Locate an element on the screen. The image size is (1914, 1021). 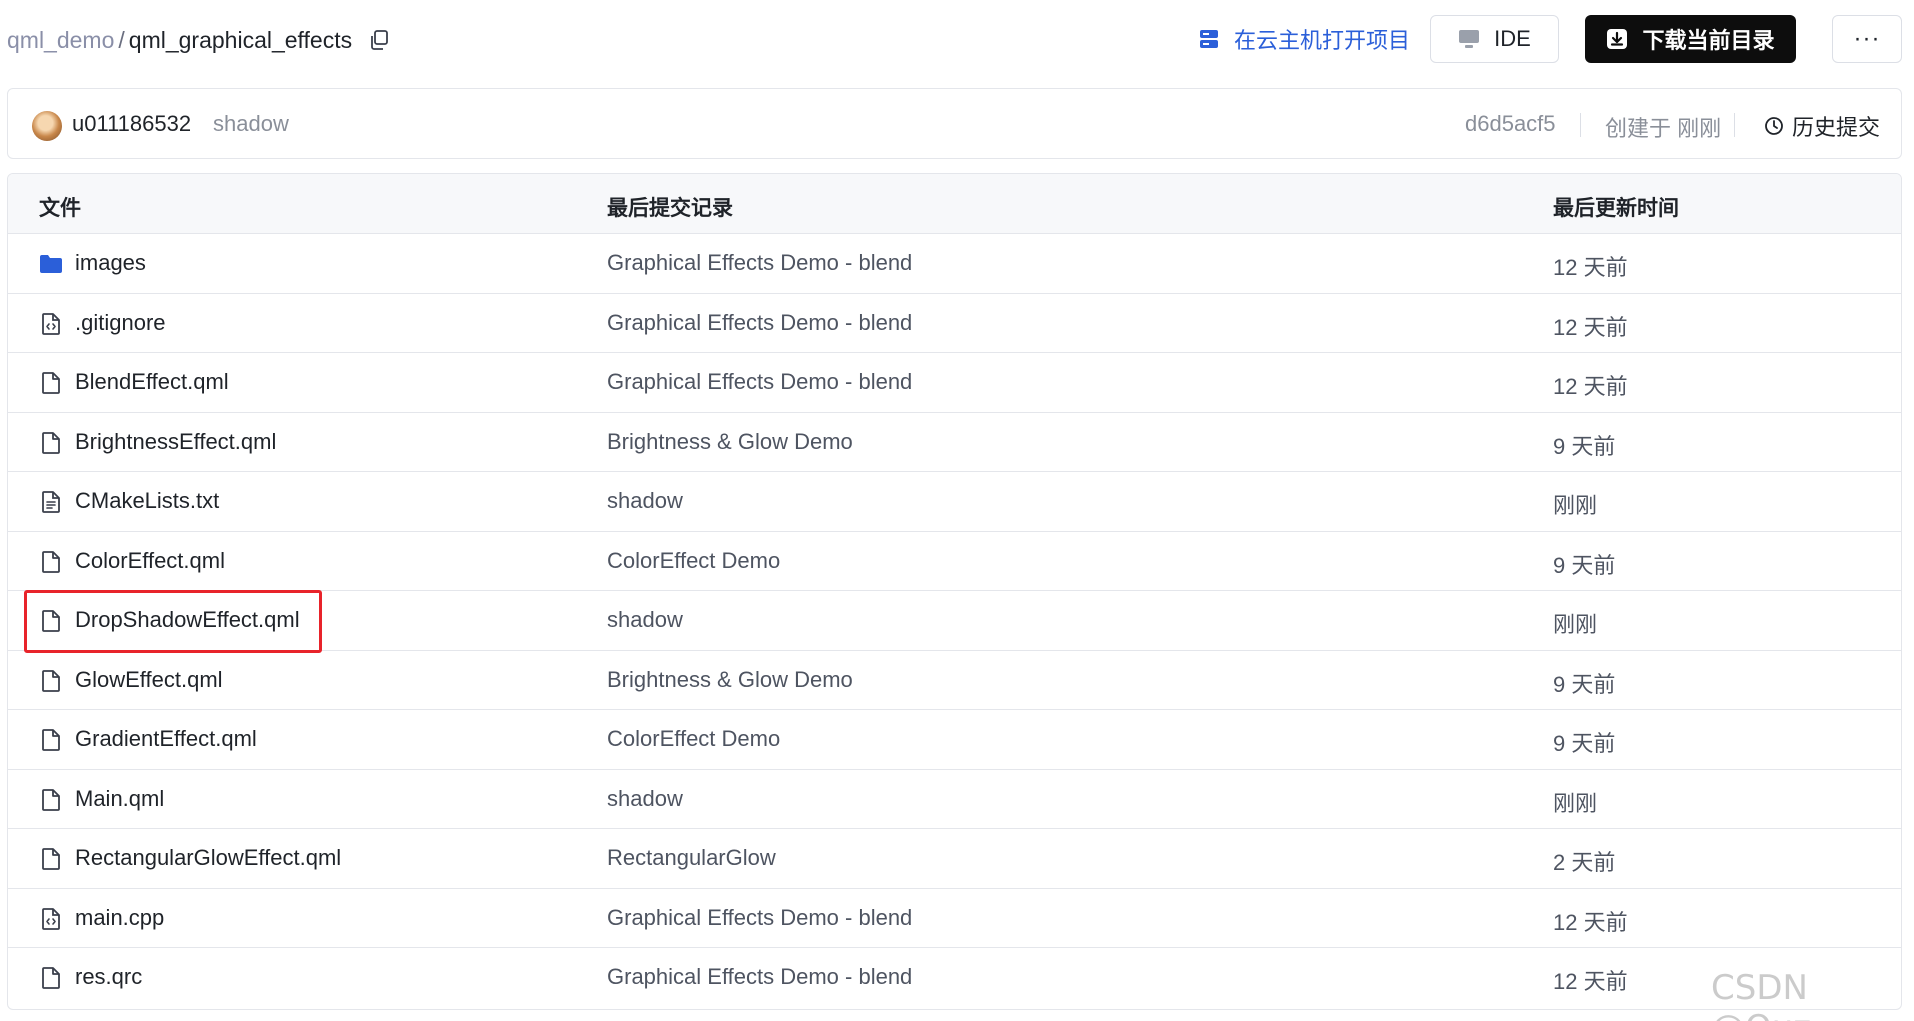
commit-author: u011186532 is located at coordinates (131, 124).